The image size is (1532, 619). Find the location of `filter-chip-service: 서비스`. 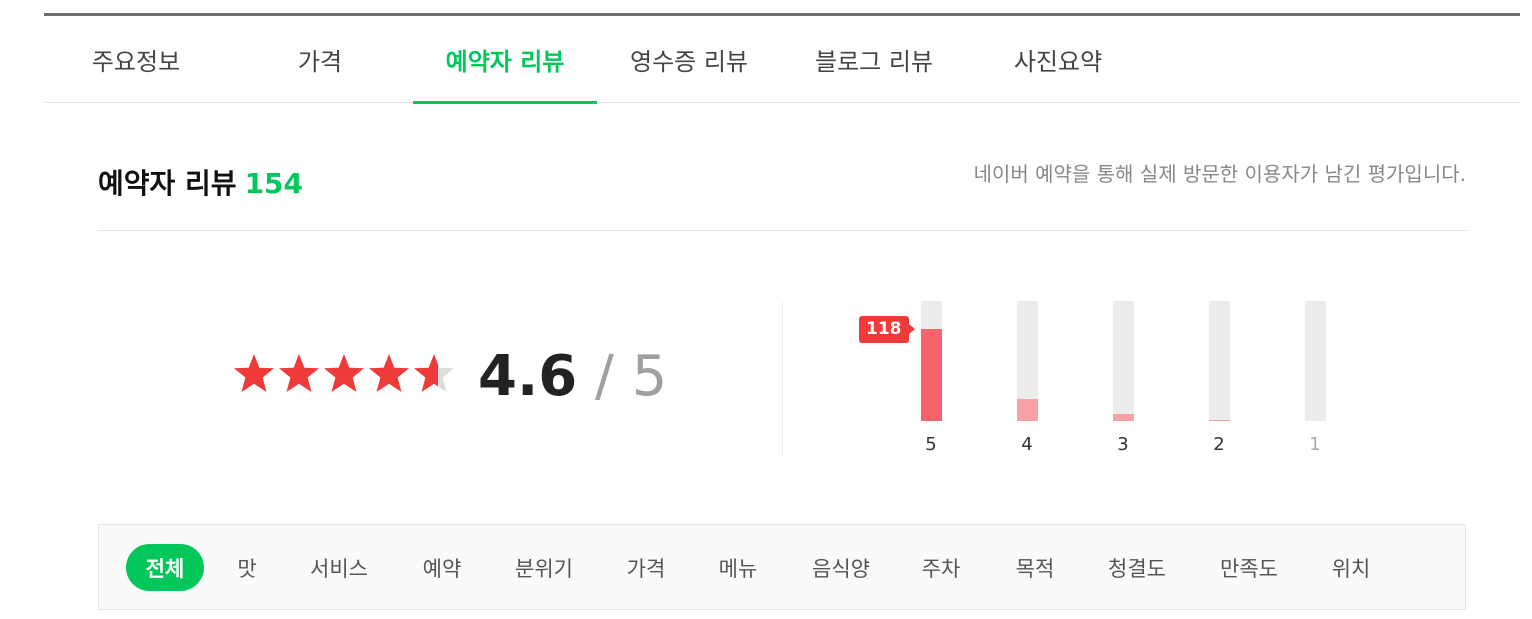

filter-chip-service: 서비스 is located at coordinates (339, 567).